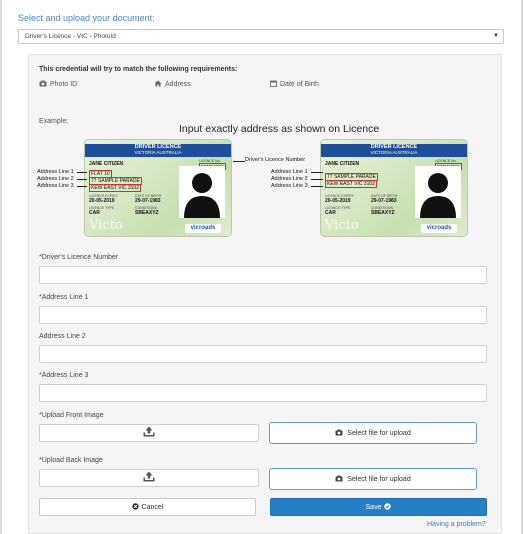  Describe the element at coordinates (152, 507) in the screenshot. I see `cancel-label: Cancel` at that location.